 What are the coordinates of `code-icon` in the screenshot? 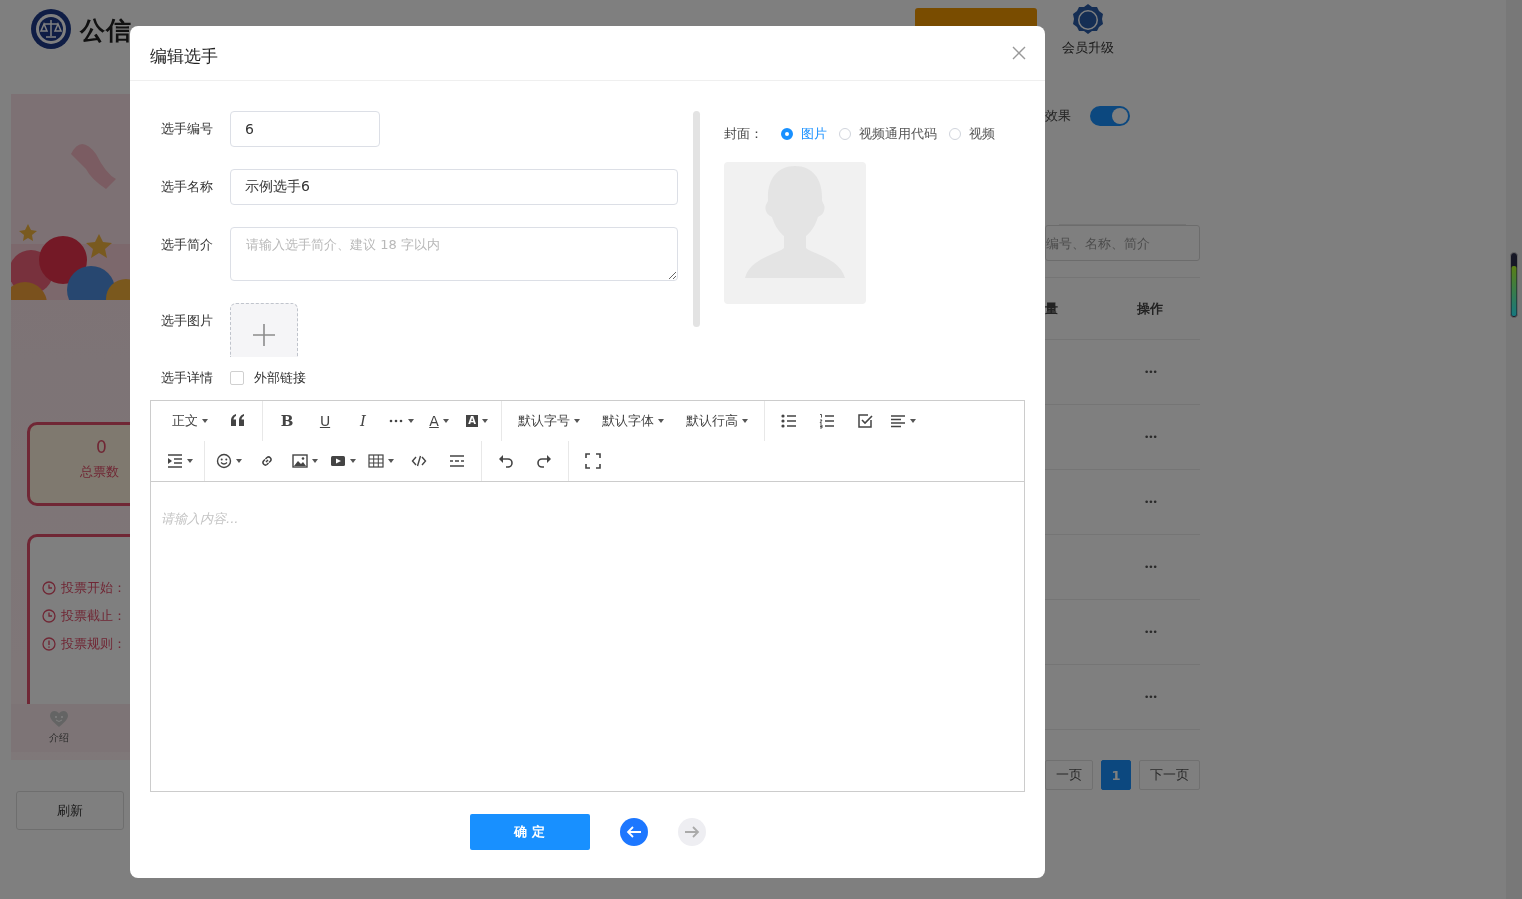 It's located at (419, 461).